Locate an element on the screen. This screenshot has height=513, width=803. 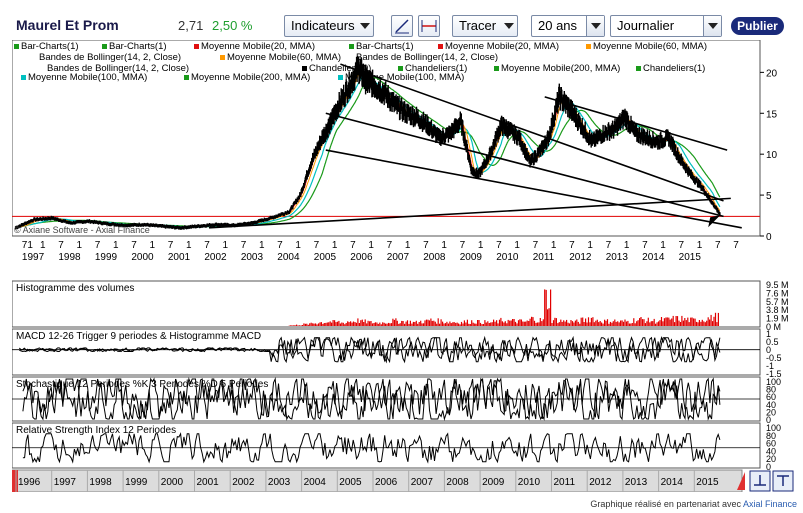
navigator-year-label: 2004 is located at coordinates (315, 482).